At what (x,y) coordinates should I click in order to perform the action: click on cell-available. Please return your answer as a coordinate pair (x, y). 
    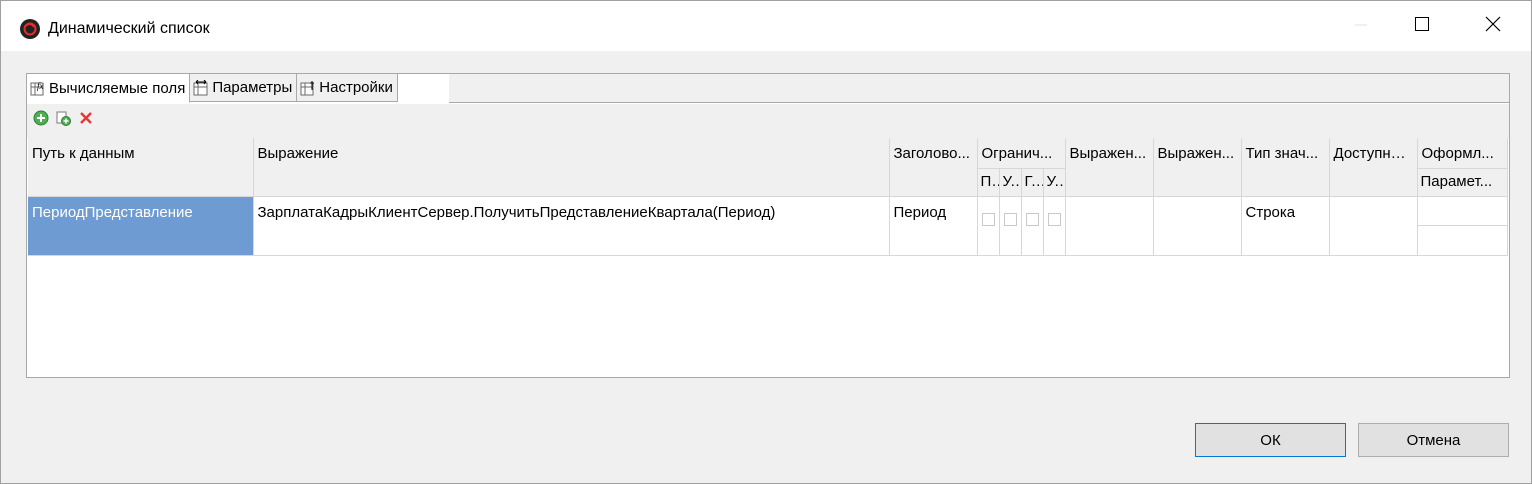
    Looking at the image, I should click on (1373, 226).